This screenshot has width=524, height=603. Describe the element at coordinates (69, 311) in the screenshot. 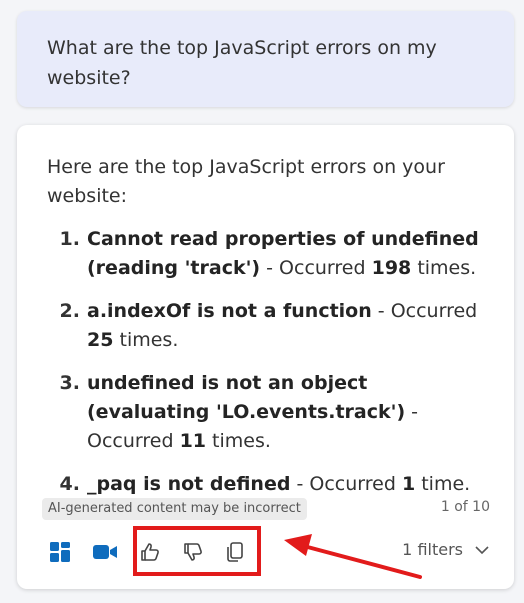

I see `list-item-number: 2.` at that location.